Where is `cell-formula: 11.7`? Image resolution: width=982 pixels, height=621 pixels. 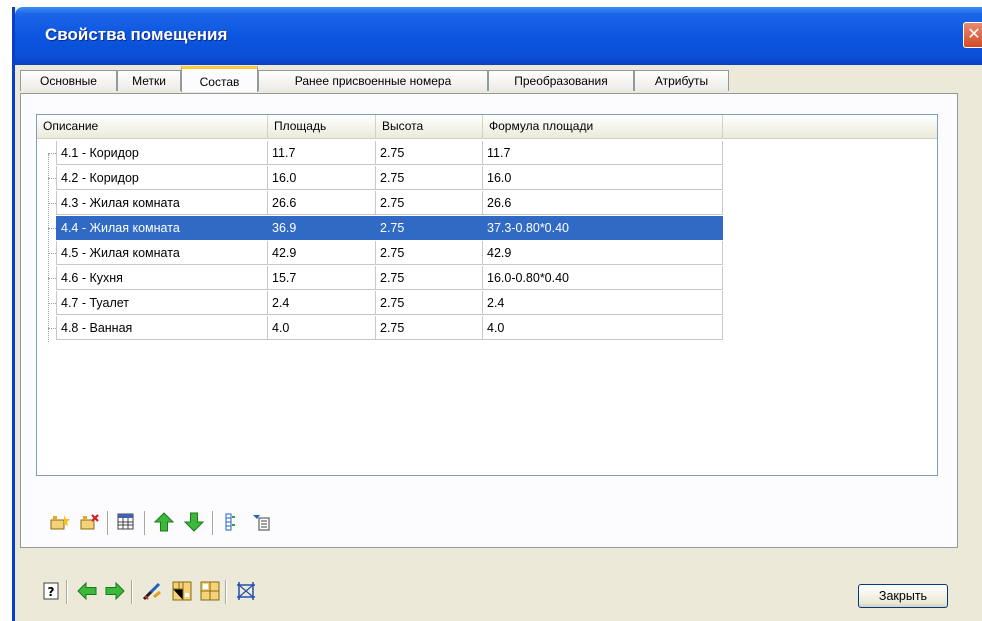
cell-formula: 11.7 is located at coordinates (603, 153).